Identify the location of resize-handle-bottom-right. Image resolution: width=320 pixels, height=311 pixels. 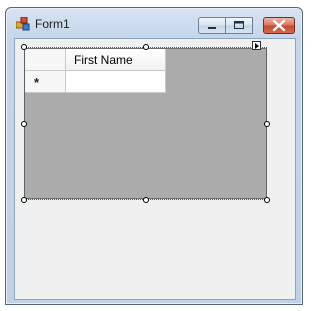
(267, 200).